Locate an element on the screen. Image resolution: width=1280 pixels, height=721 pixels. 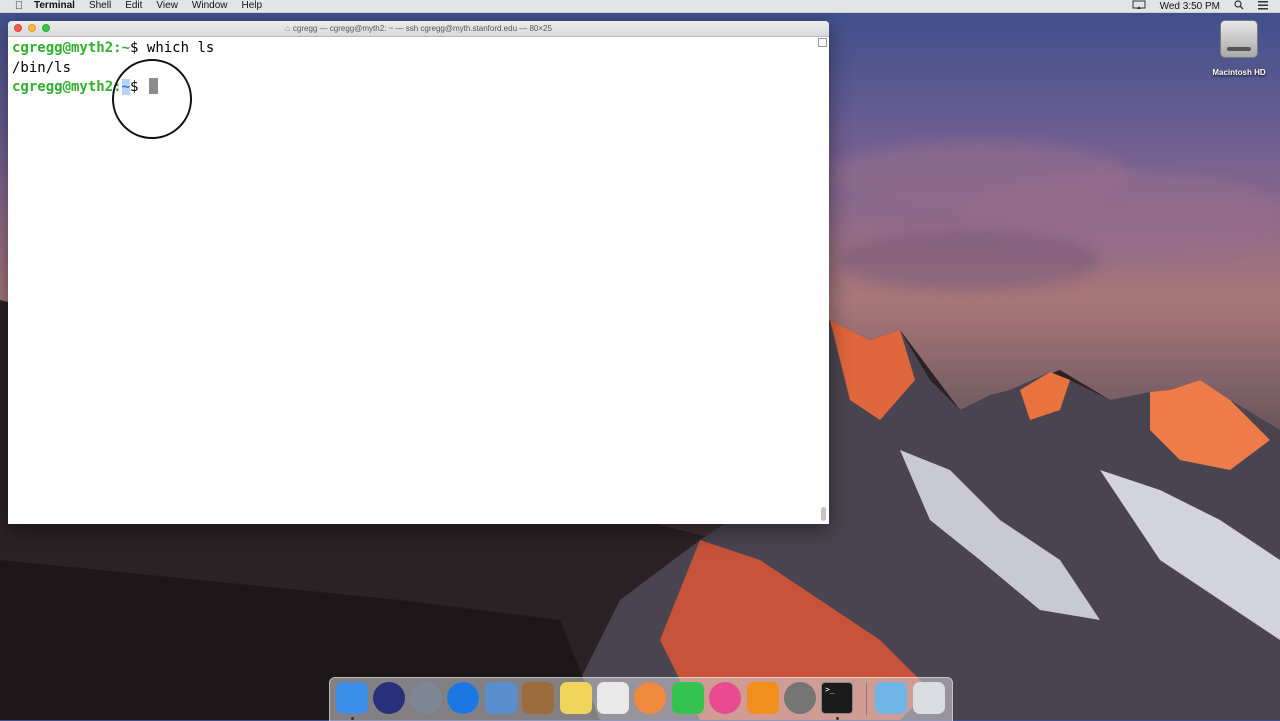
itunes-icon is located at coordinates (725, 698).